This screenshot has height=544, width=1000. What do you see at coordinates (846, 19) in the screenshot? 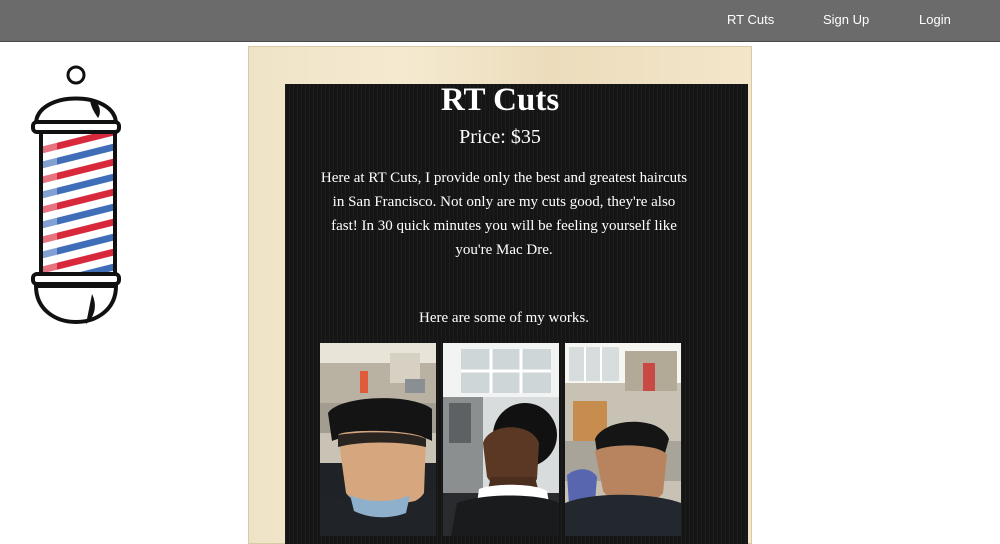
I see `nav-link-sign-up: Sign Up` at bounding box center [846, 19].